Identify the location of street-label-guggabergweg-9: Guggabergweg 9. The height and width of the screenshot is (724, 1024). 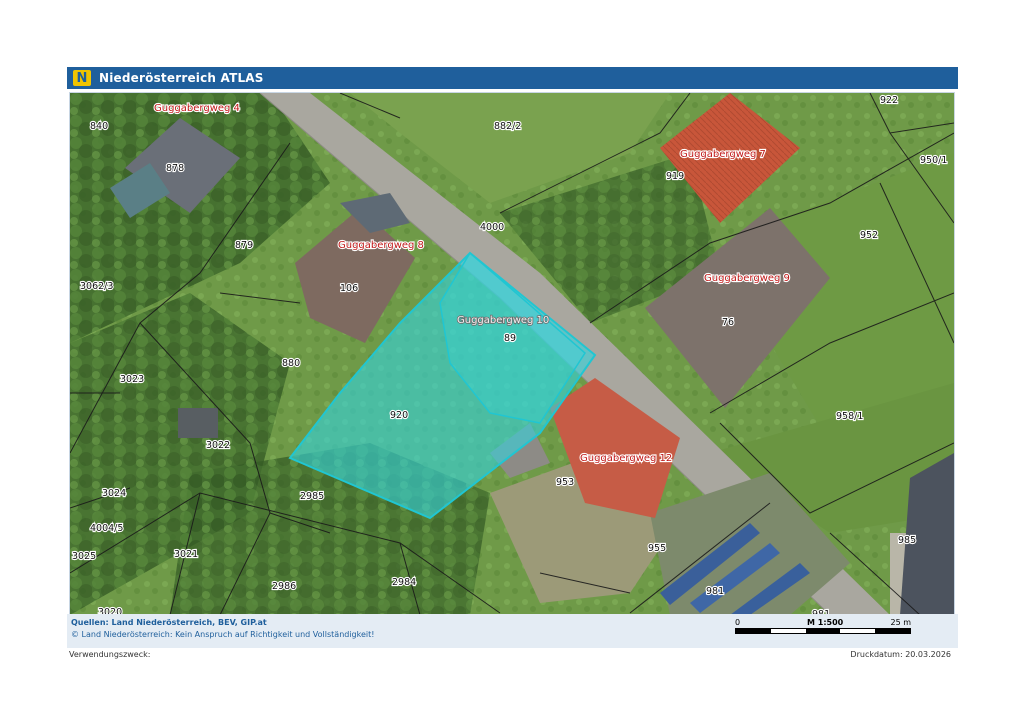
(747, 278).